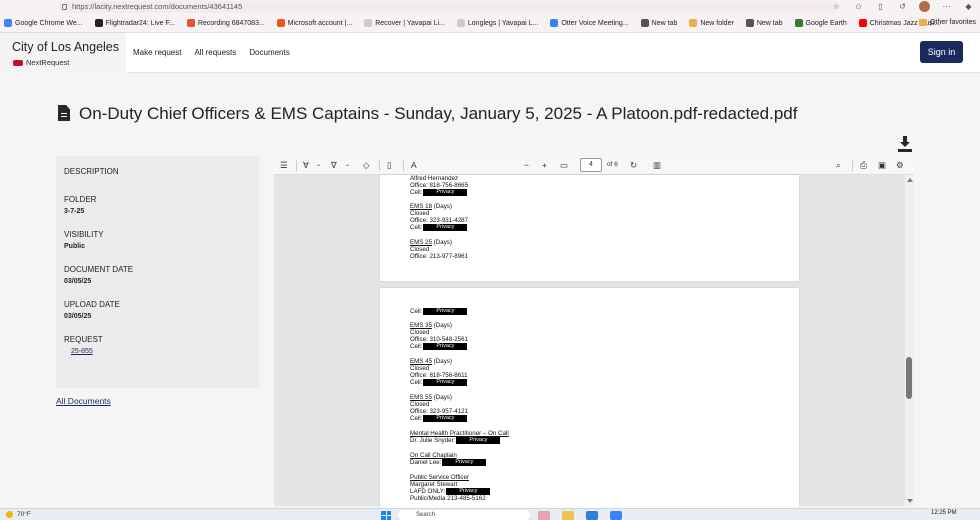 This screenshot has width=980, height=520. I want to click on other-favorites: Other favorites, so click(947, 22).